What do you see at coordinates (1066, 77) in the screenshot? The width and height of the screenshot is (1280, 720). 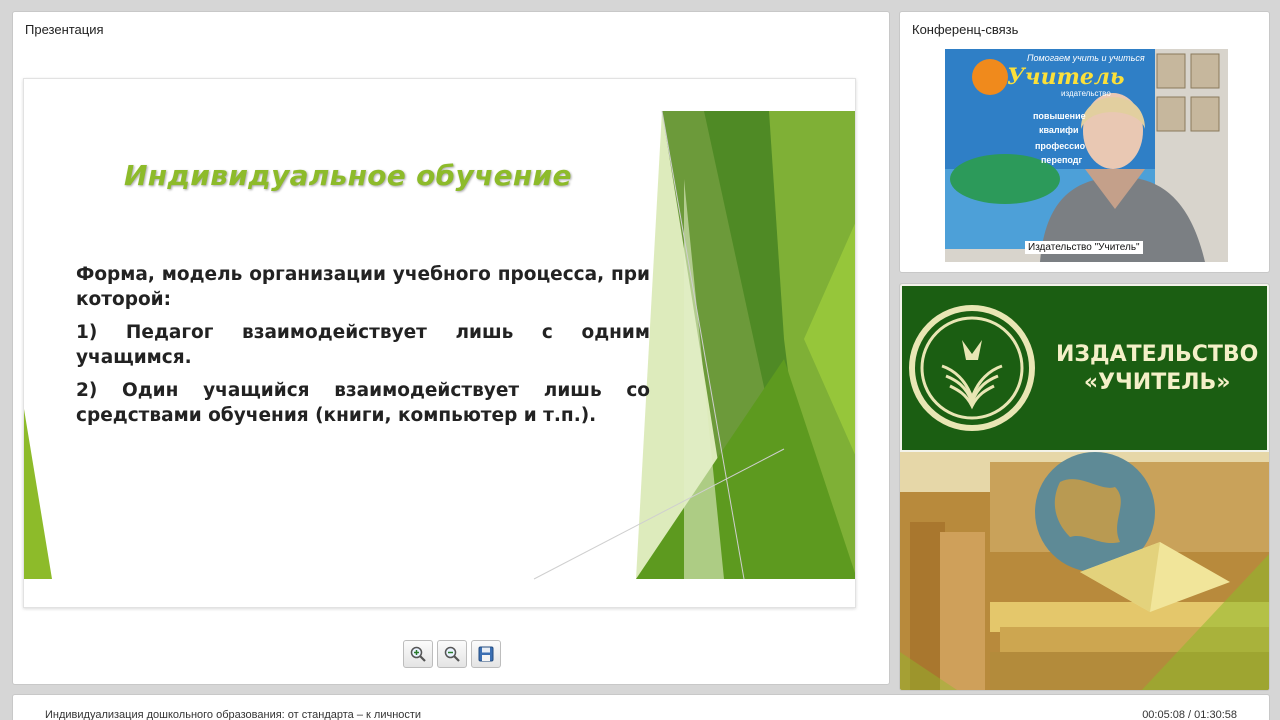 I see `video-banner-line: Учитель` at bounding box center [1066, 77].